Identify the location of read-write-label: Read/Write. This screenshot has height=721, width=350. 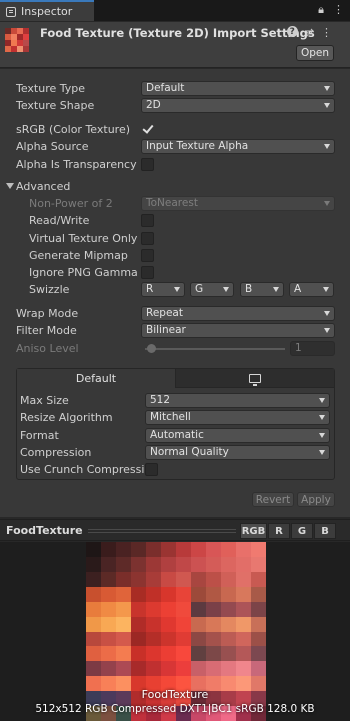
(59, 220).